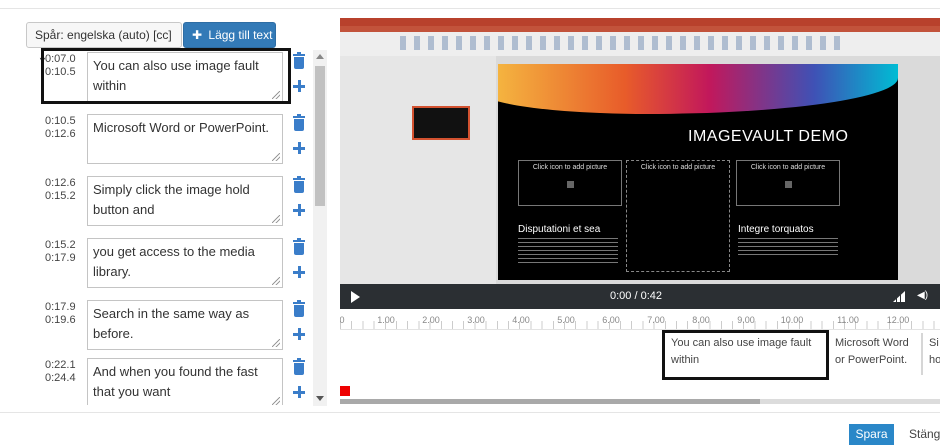  I want to click on caption-text-field: Search in the same way as before., so click(185, 325).